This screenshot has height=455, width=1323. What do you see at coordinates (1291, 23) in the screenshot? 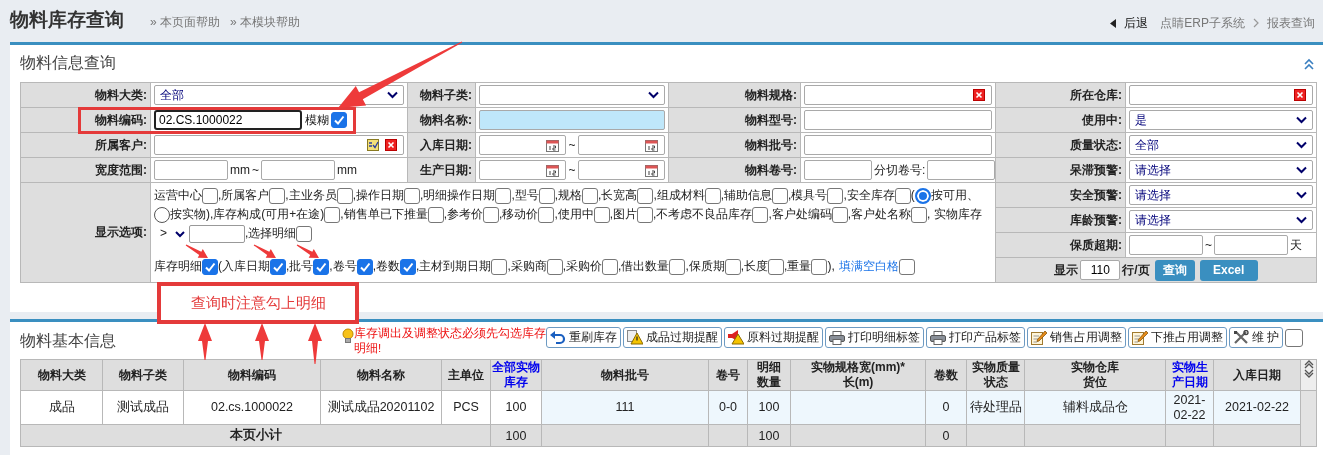
I see `breadcrumb-link: 报表查询` at bounding box center [1291, 23].